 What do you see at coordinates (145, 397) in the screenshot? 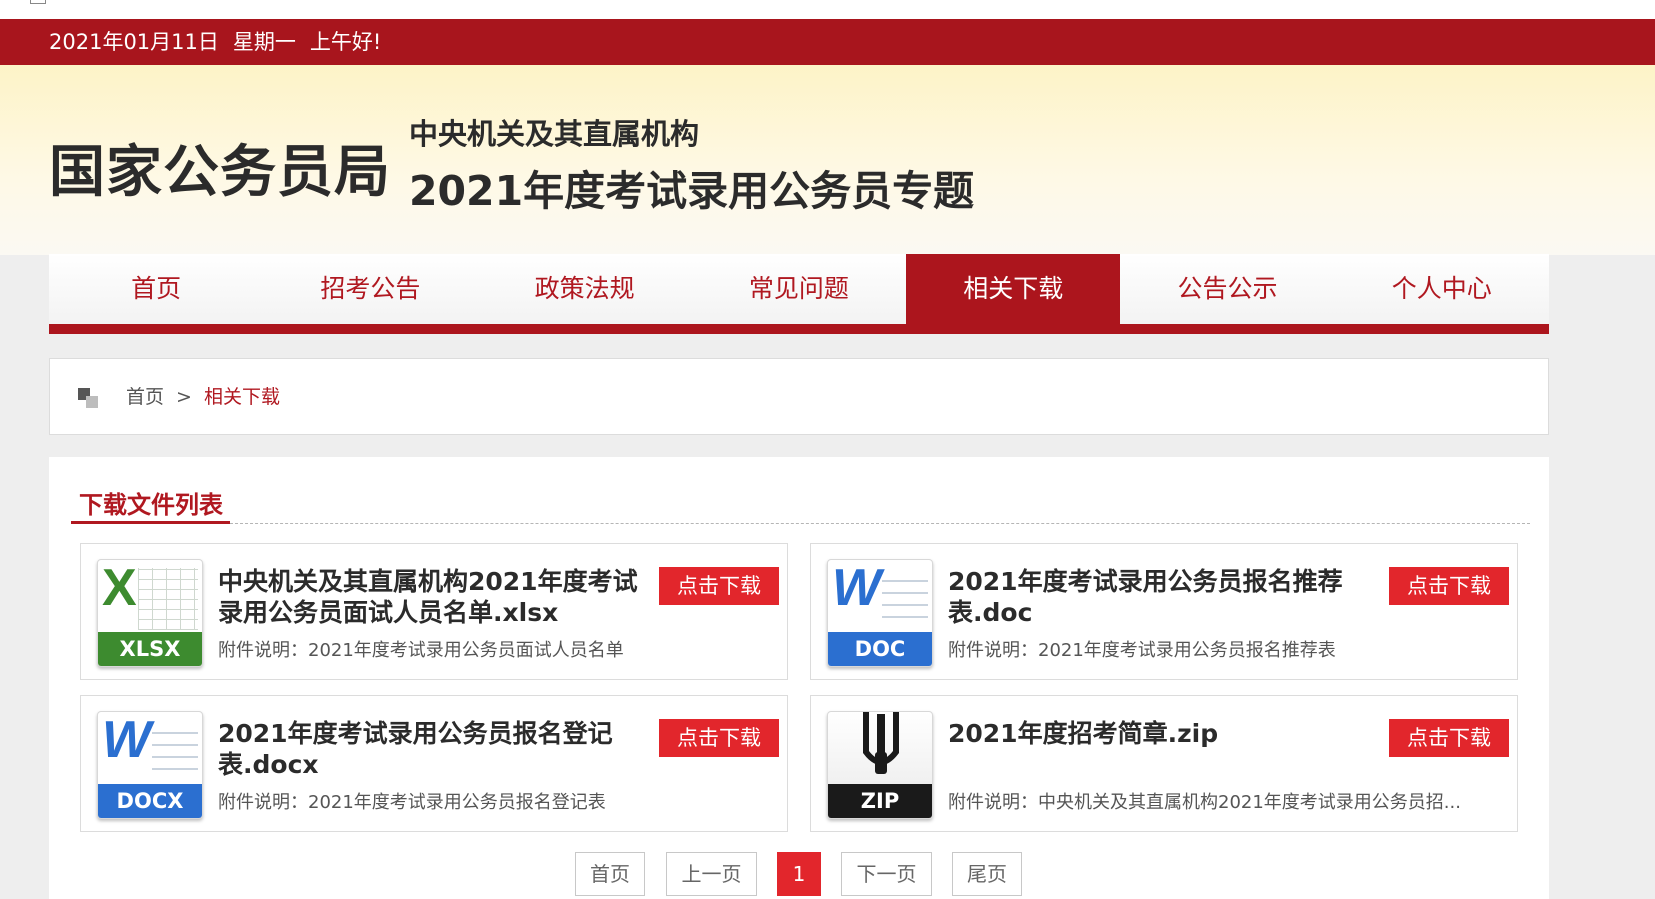
I see `breadcrumb-home-link: 首页` at bounding box center [145, 397].